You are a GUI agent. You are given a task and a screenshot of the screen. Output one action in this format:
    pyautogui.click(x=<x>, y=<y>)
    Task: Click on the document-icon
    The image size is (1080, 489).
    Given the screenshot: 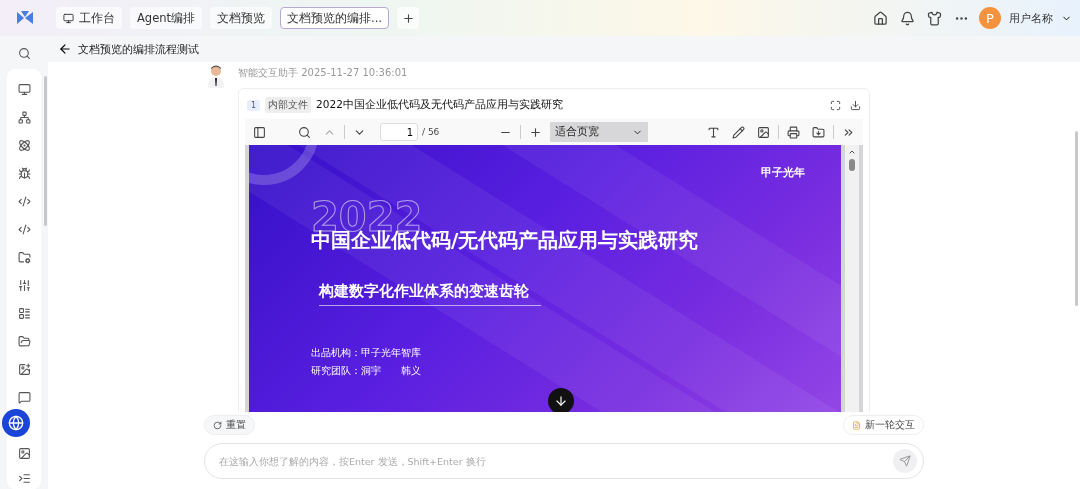 What is the action you would take?
    pyautogui.click(x=856, y=425)
    